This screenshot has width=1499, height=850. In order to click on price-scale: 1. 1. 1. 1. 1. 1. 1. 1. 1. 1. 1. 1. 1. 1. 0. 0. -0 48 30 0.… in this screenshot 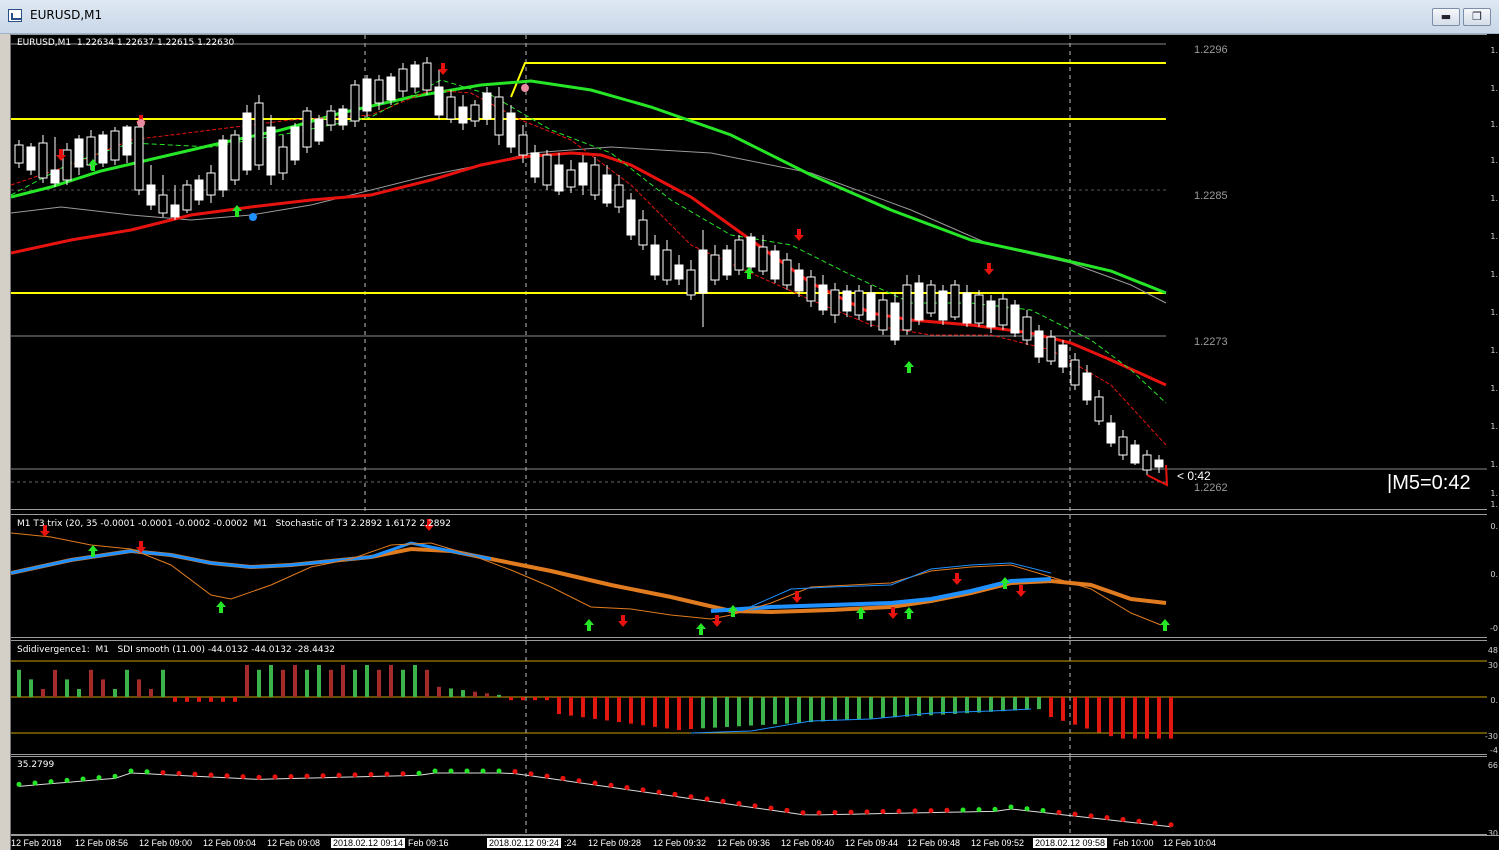, I will do `click(1491, 442)`.